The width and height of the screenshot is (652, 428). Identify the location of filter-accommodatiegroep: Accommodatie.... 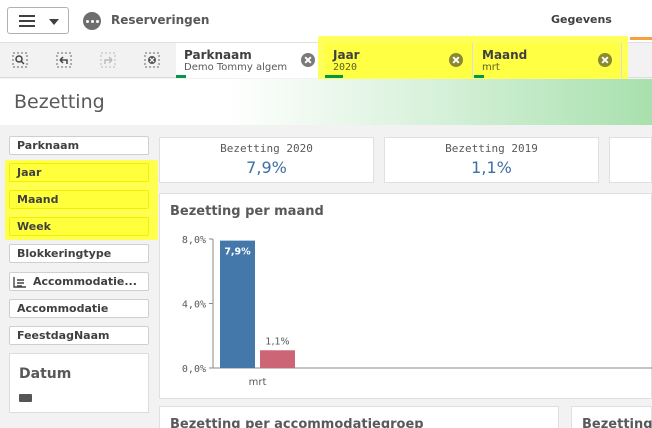
(79, 281).